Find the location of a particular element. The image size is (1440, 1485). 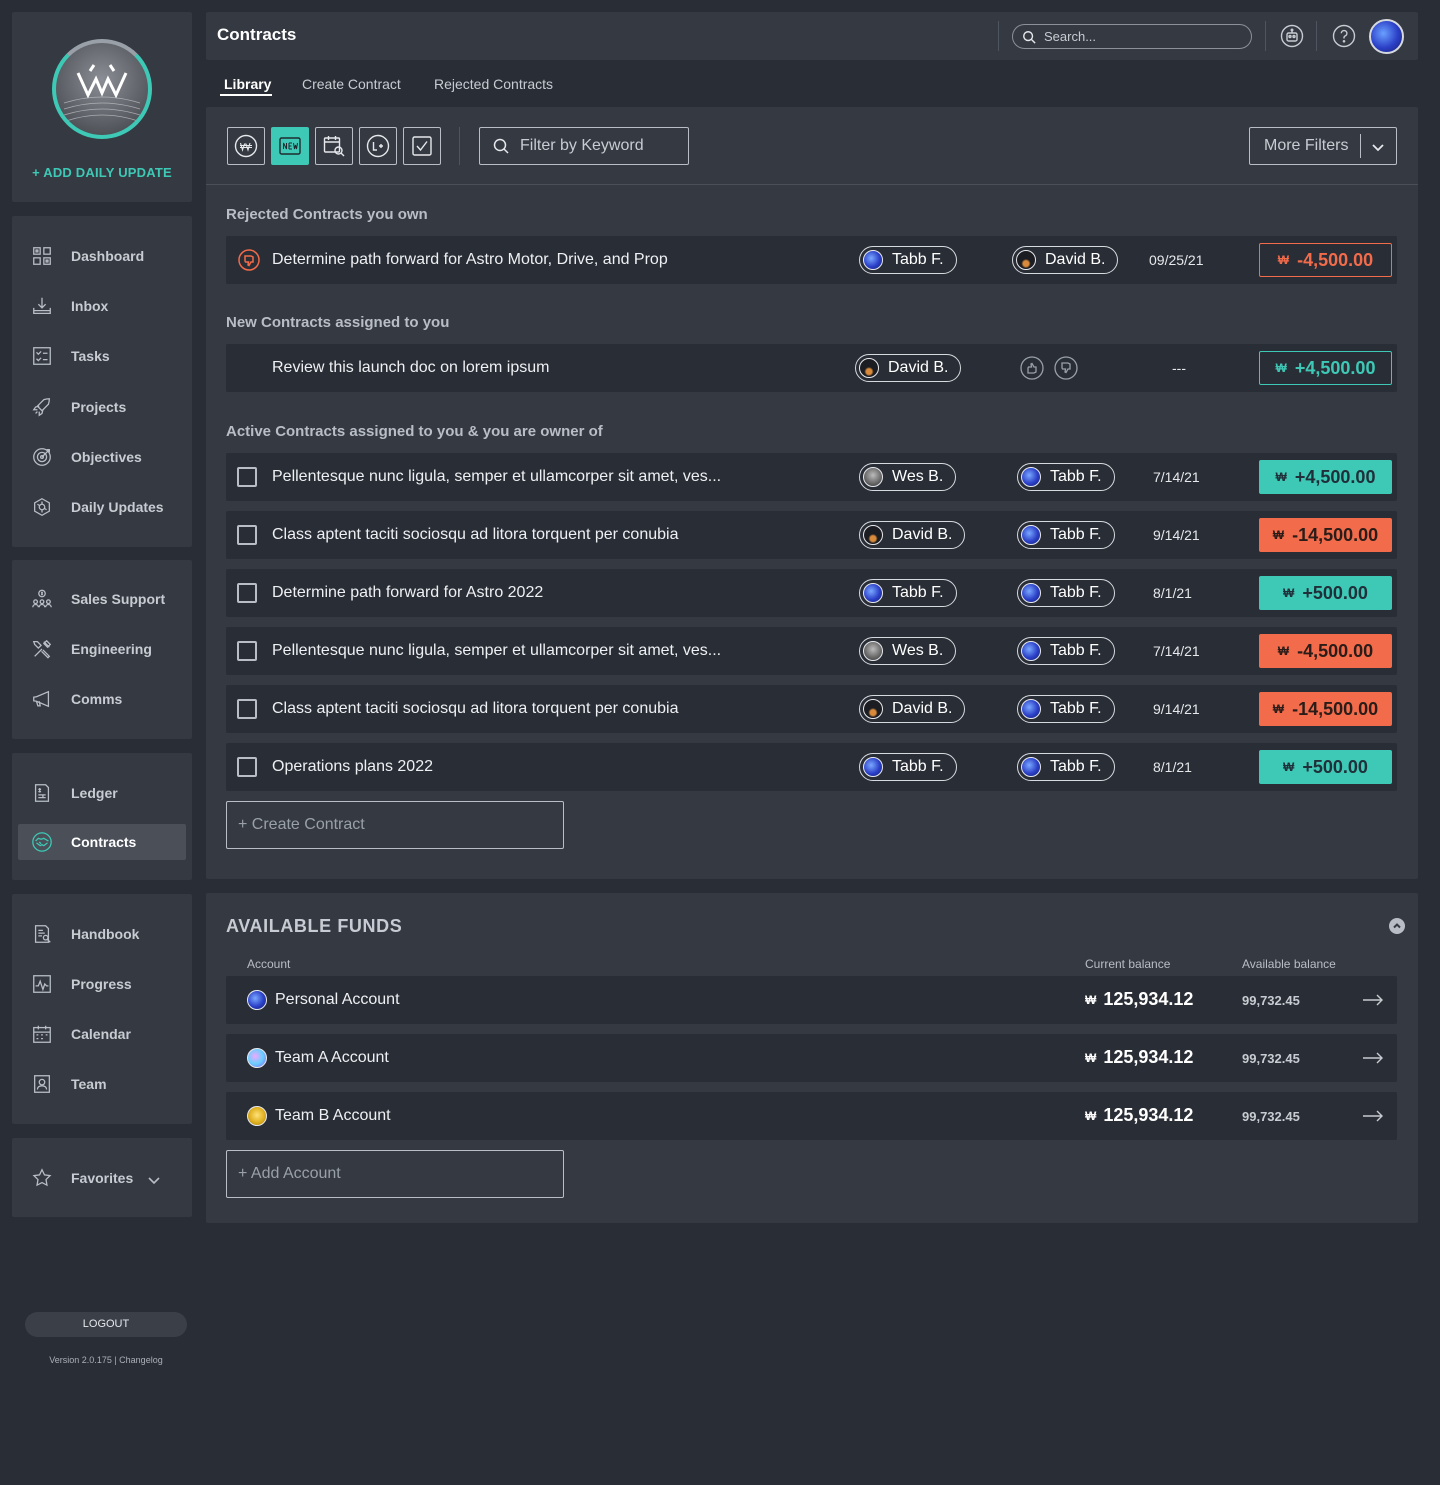

header-divider is located at coordinates (1265, 36).